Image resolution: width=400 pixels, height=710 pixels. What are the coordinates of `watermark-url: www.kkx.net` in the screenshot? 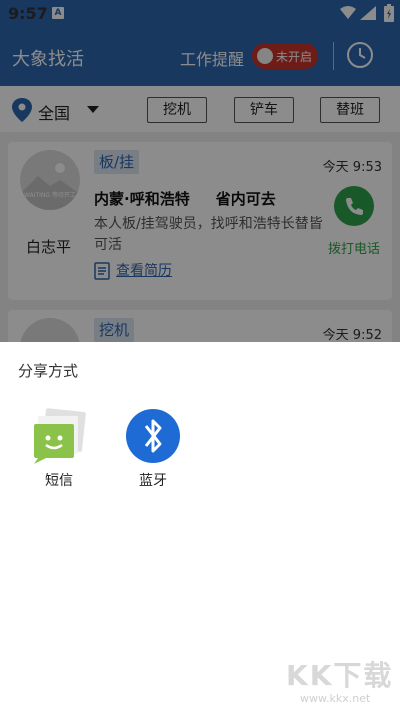 It's located at (335, 698).